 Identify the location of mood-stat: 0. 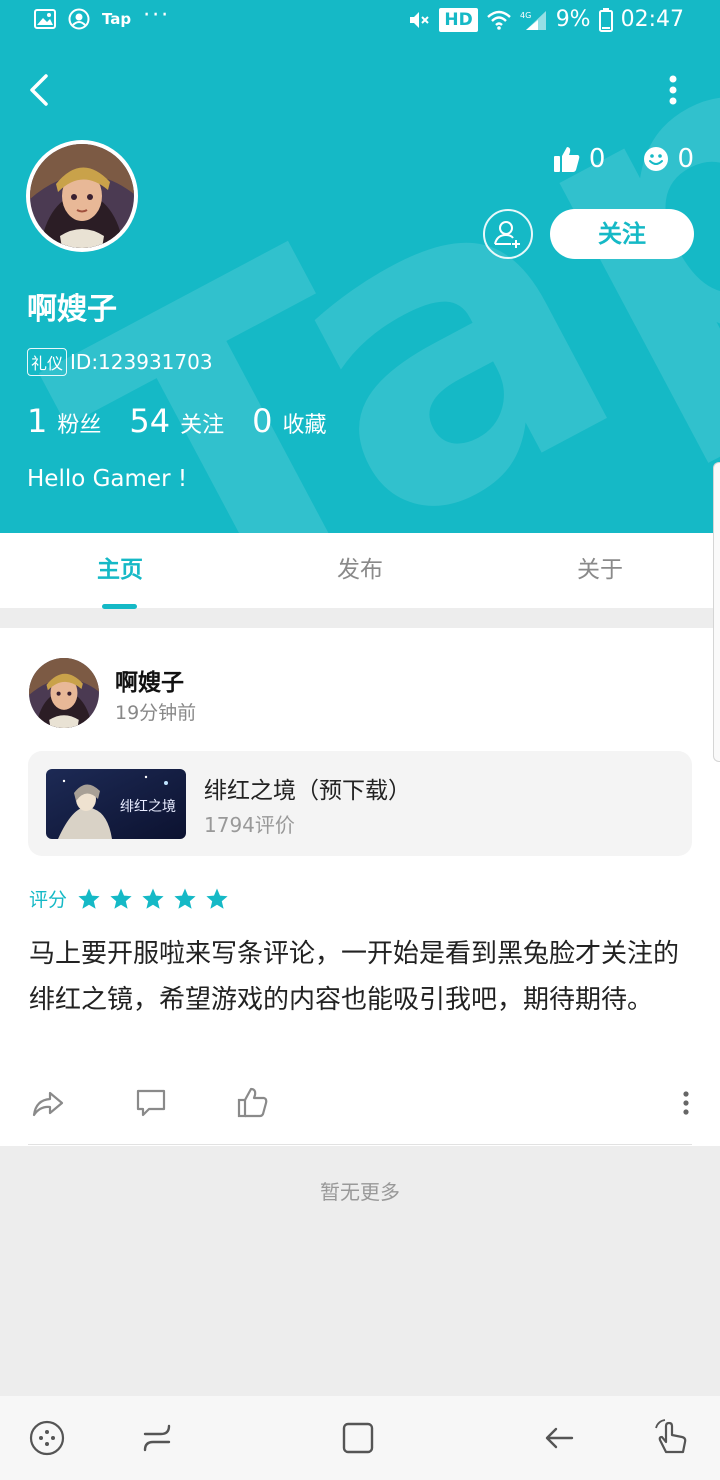
(668, 159).